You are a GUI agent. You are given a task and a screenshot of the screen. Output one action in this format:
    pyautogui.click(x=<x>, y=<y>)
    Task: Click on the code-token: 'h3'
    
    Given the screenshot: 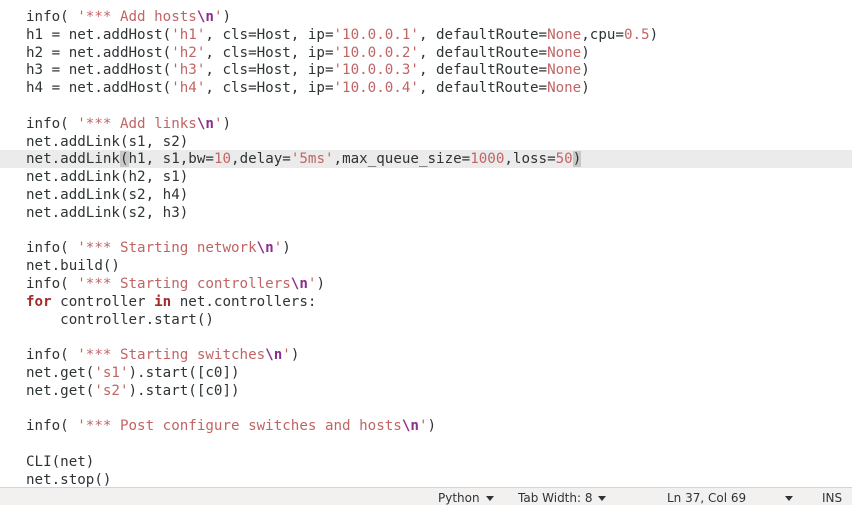 What is the action you would take?
    pyautogui.click(x=188, y=70)
    